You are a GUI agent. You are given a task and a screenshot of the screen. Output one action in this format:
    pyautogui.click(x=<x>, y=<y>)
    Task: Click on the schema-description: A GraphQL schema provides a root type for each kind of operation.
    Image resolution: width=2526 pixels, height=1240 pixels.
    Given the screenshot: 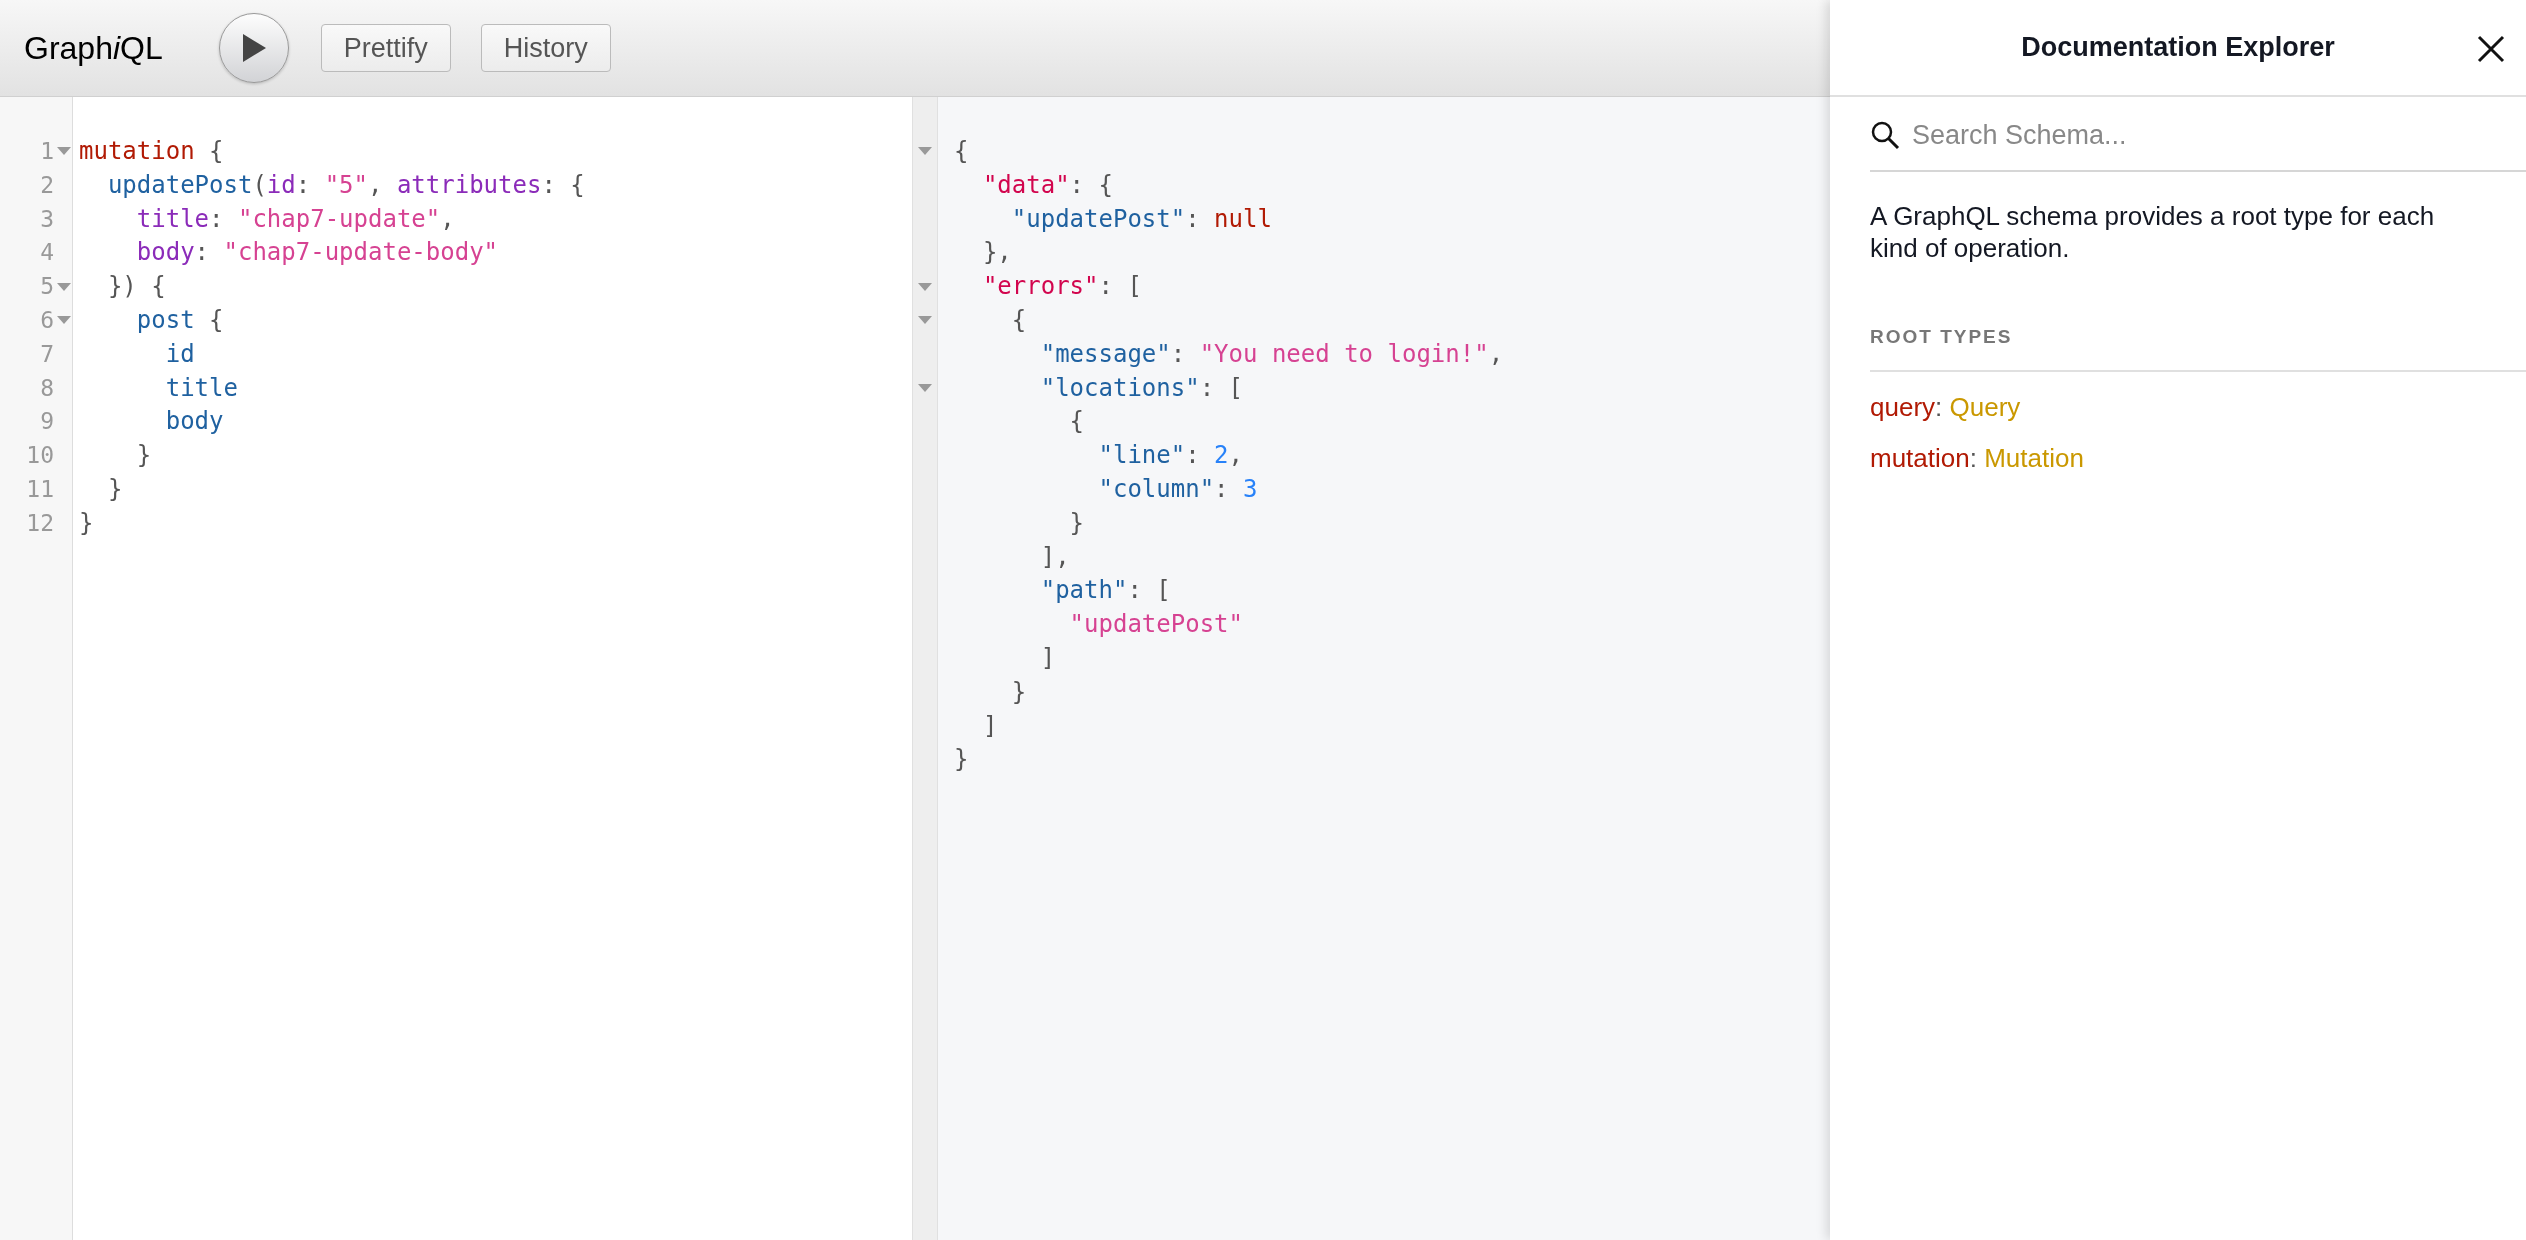 What is the action you would take?
    pyautogui.click(x=2153, y=232)
    